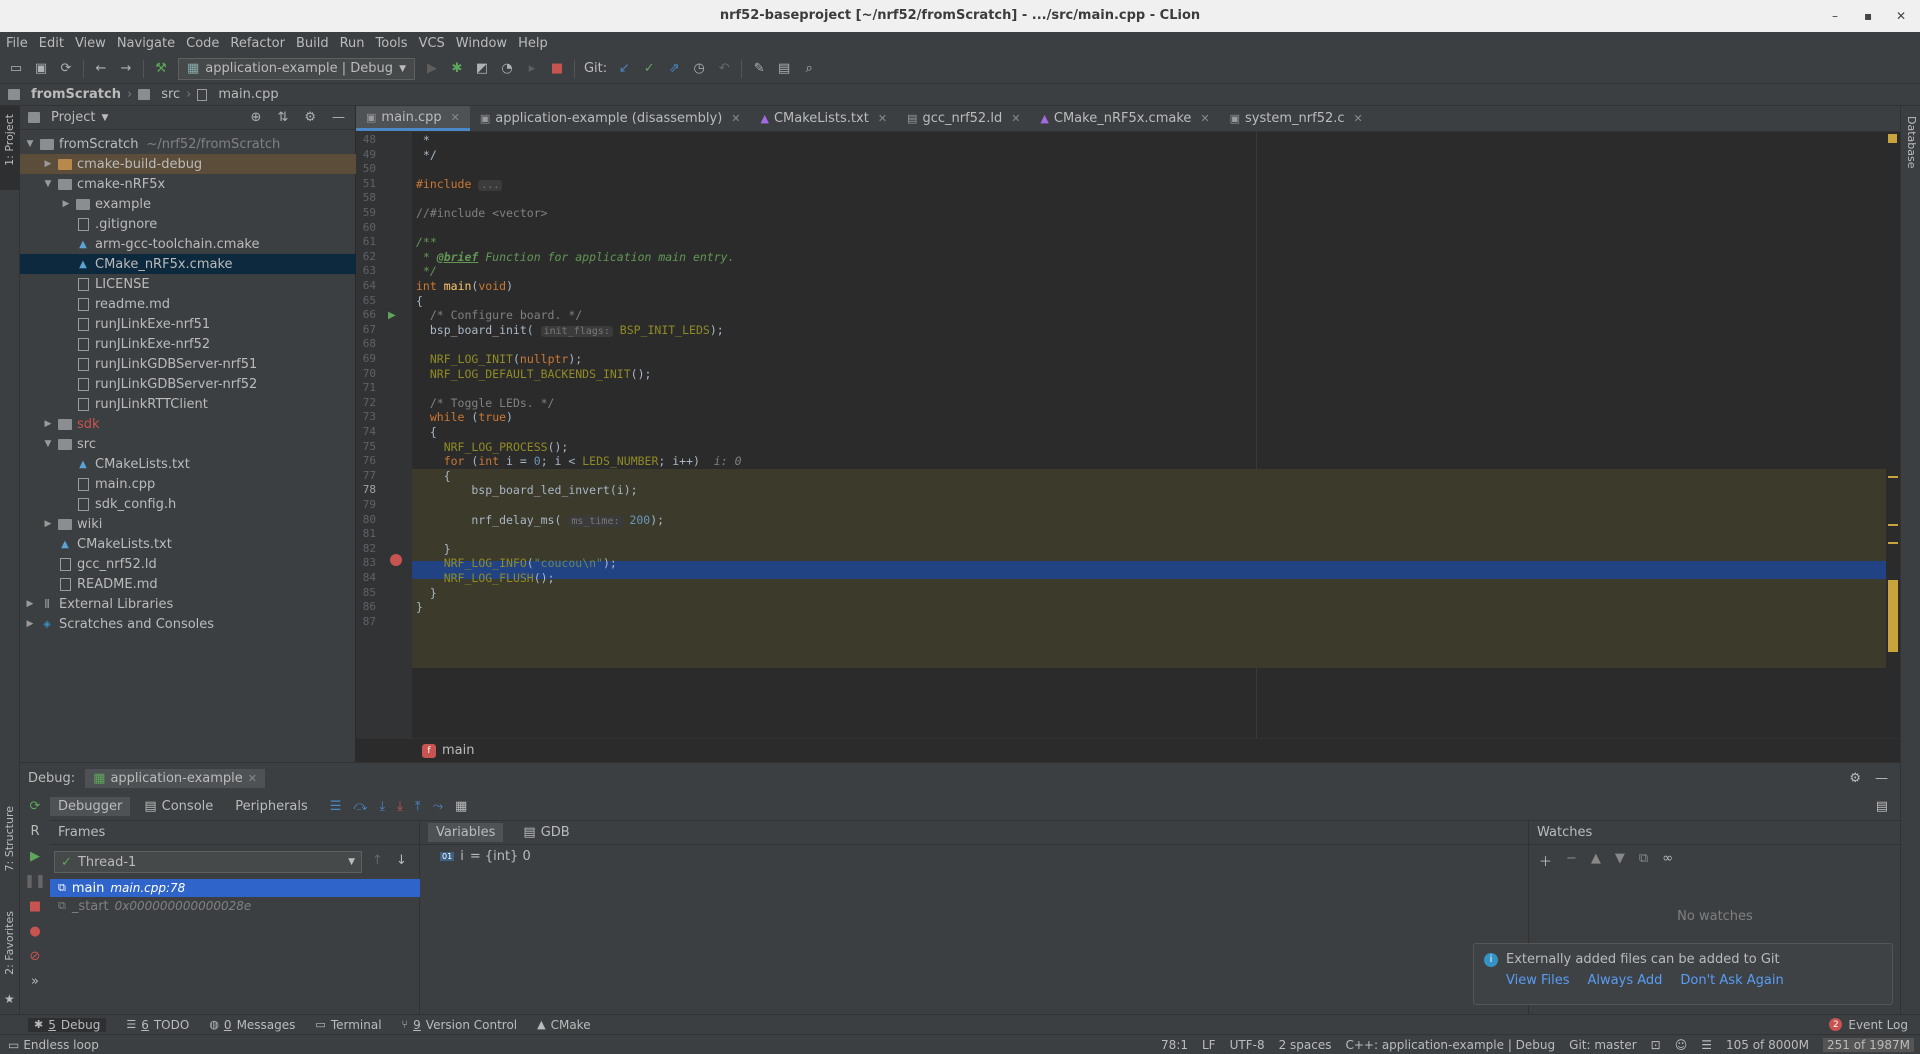 This screenshot has height=1054, width=1920. I want to click on always-add-link: Always Add, so click(1625, 980).